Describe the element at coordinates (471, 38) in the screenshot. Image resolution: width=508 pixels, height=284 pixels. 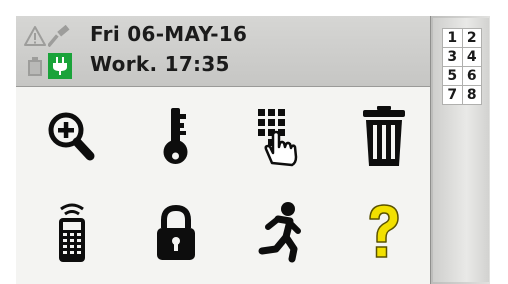
I see `zone-2: 2` at that location.